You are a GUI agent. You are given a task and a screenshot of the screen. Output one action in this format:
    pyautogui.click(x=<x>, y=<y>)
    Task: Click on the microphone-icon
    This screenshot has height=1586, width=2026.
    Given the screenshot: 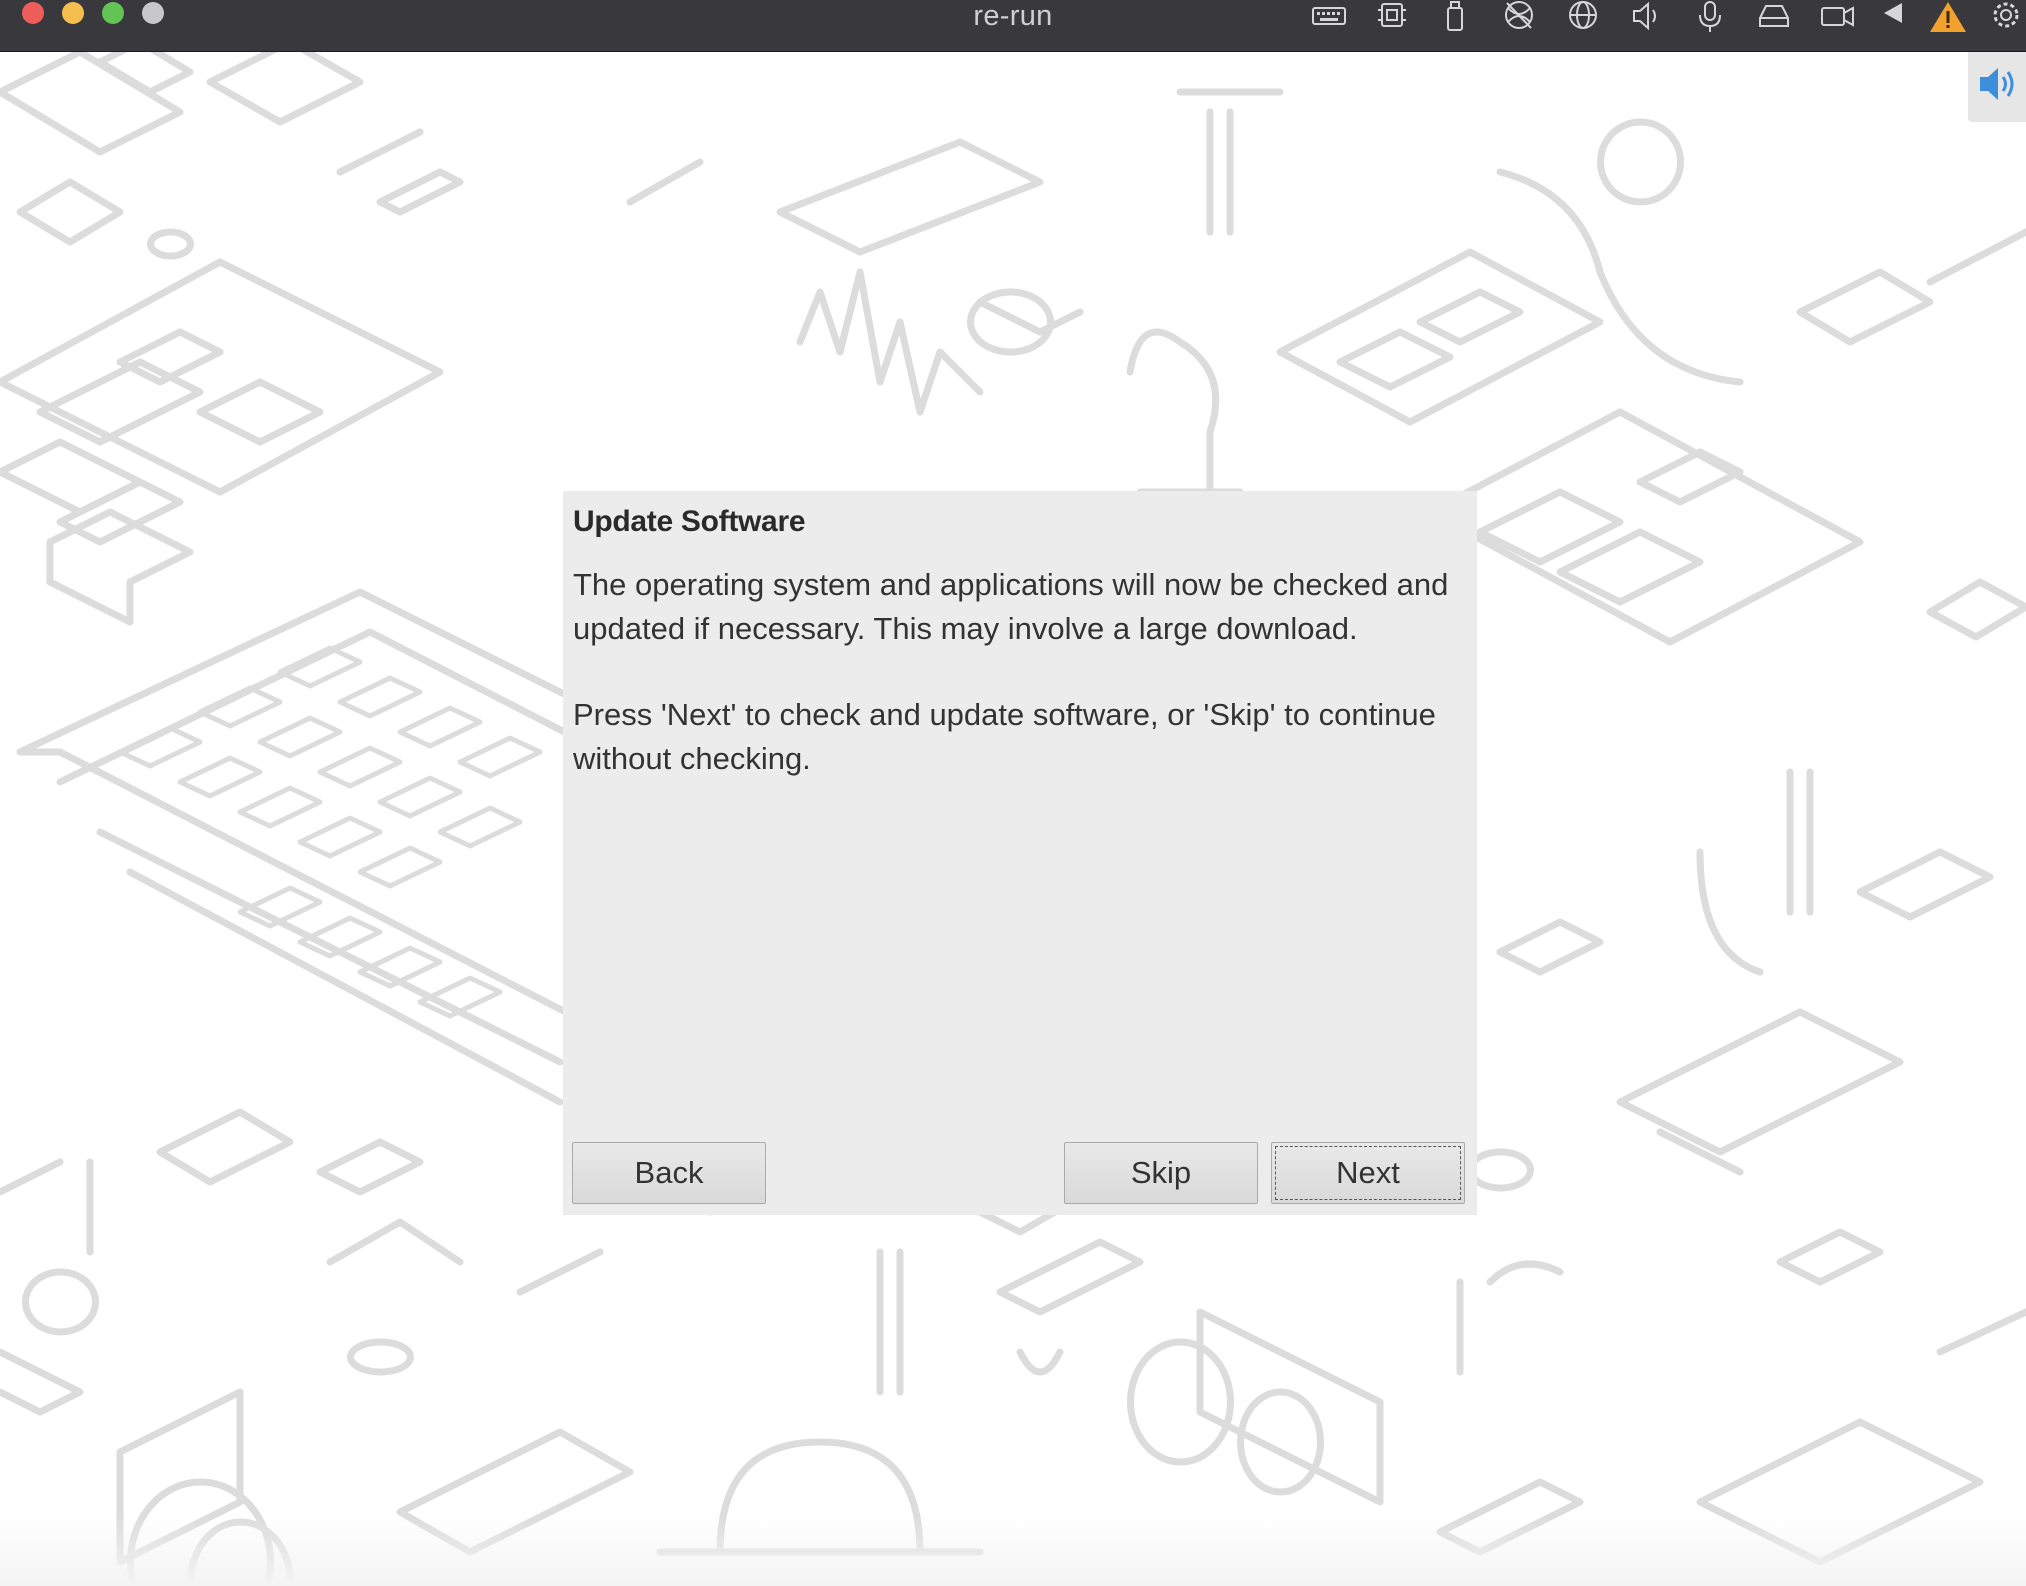 What is the action you would take?
    pyautogui.click(x=1710, y=17)
    